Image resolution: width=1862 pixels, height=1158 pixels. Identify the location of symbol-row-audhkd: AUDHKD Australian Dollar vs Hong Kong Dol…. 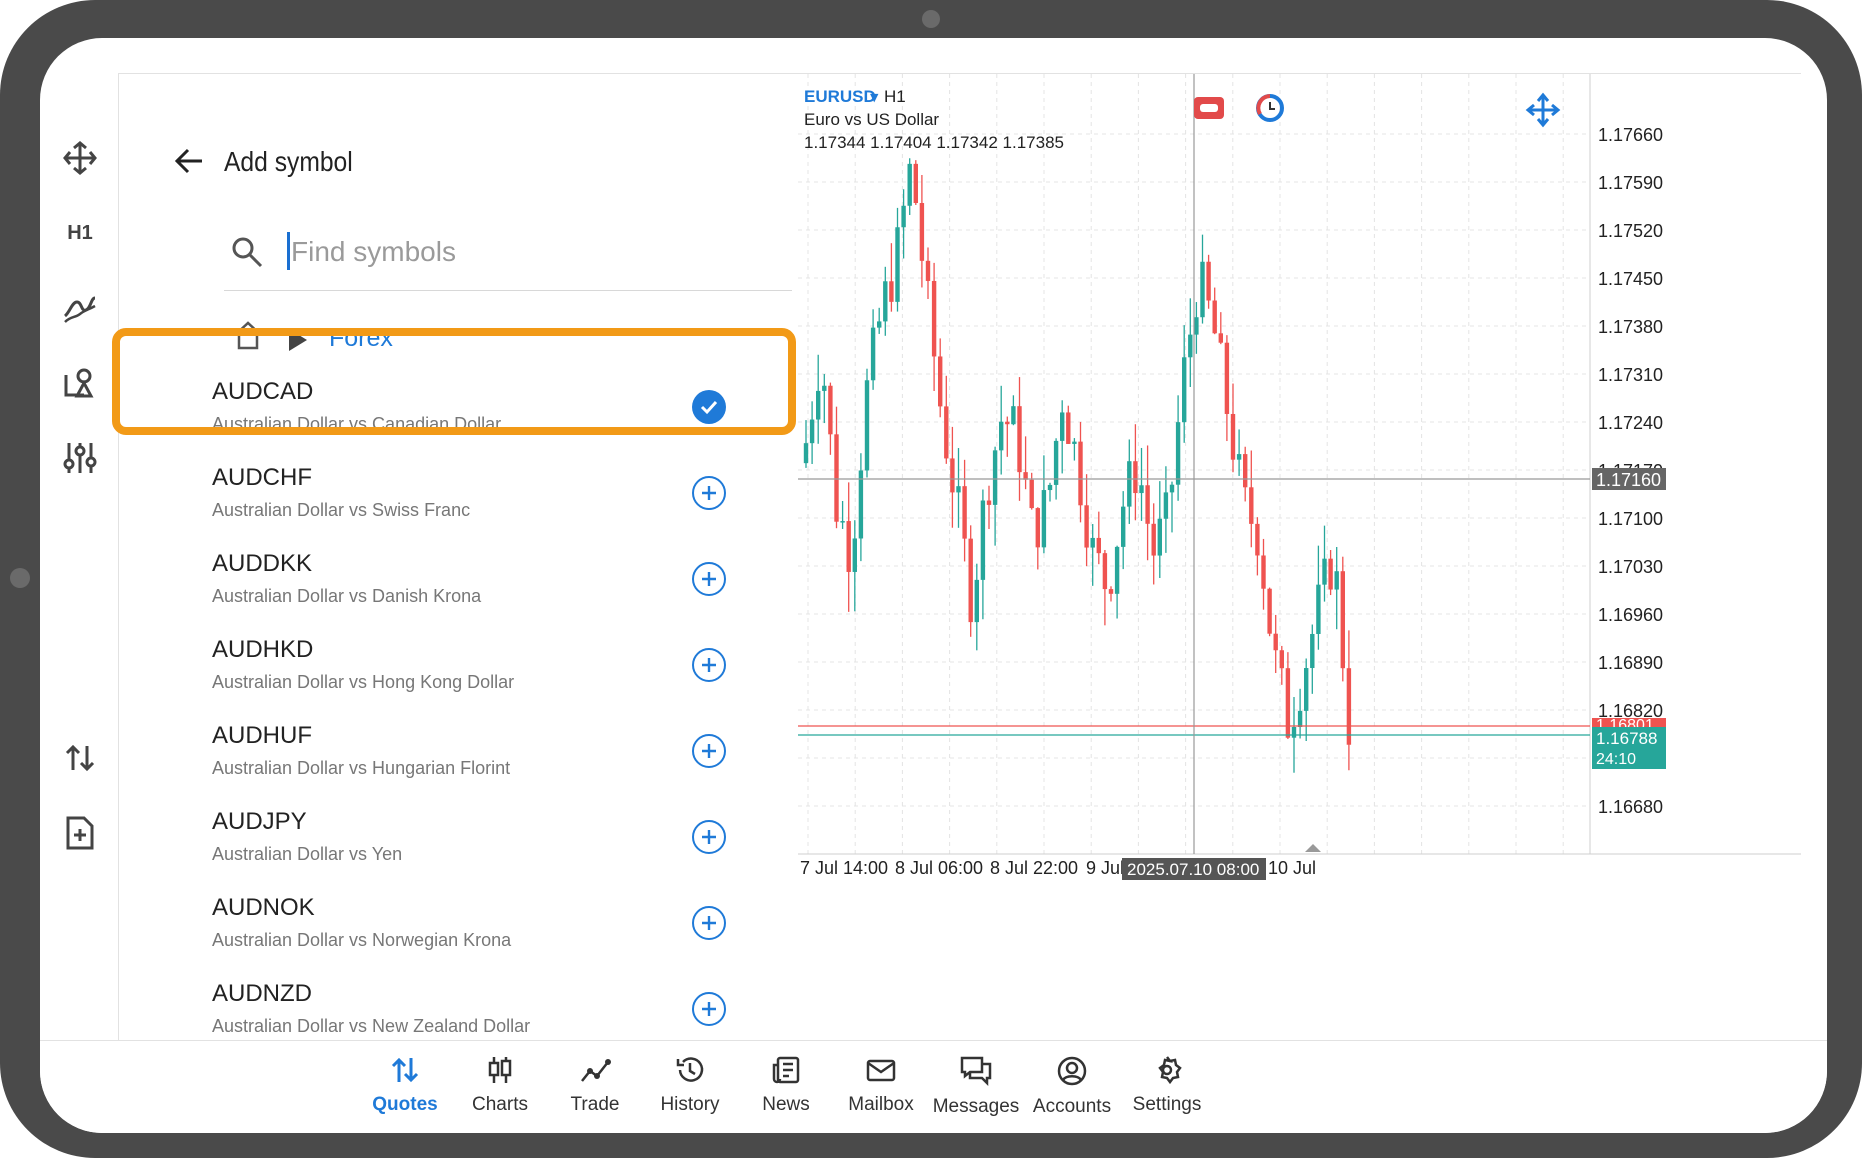
(459, 675).